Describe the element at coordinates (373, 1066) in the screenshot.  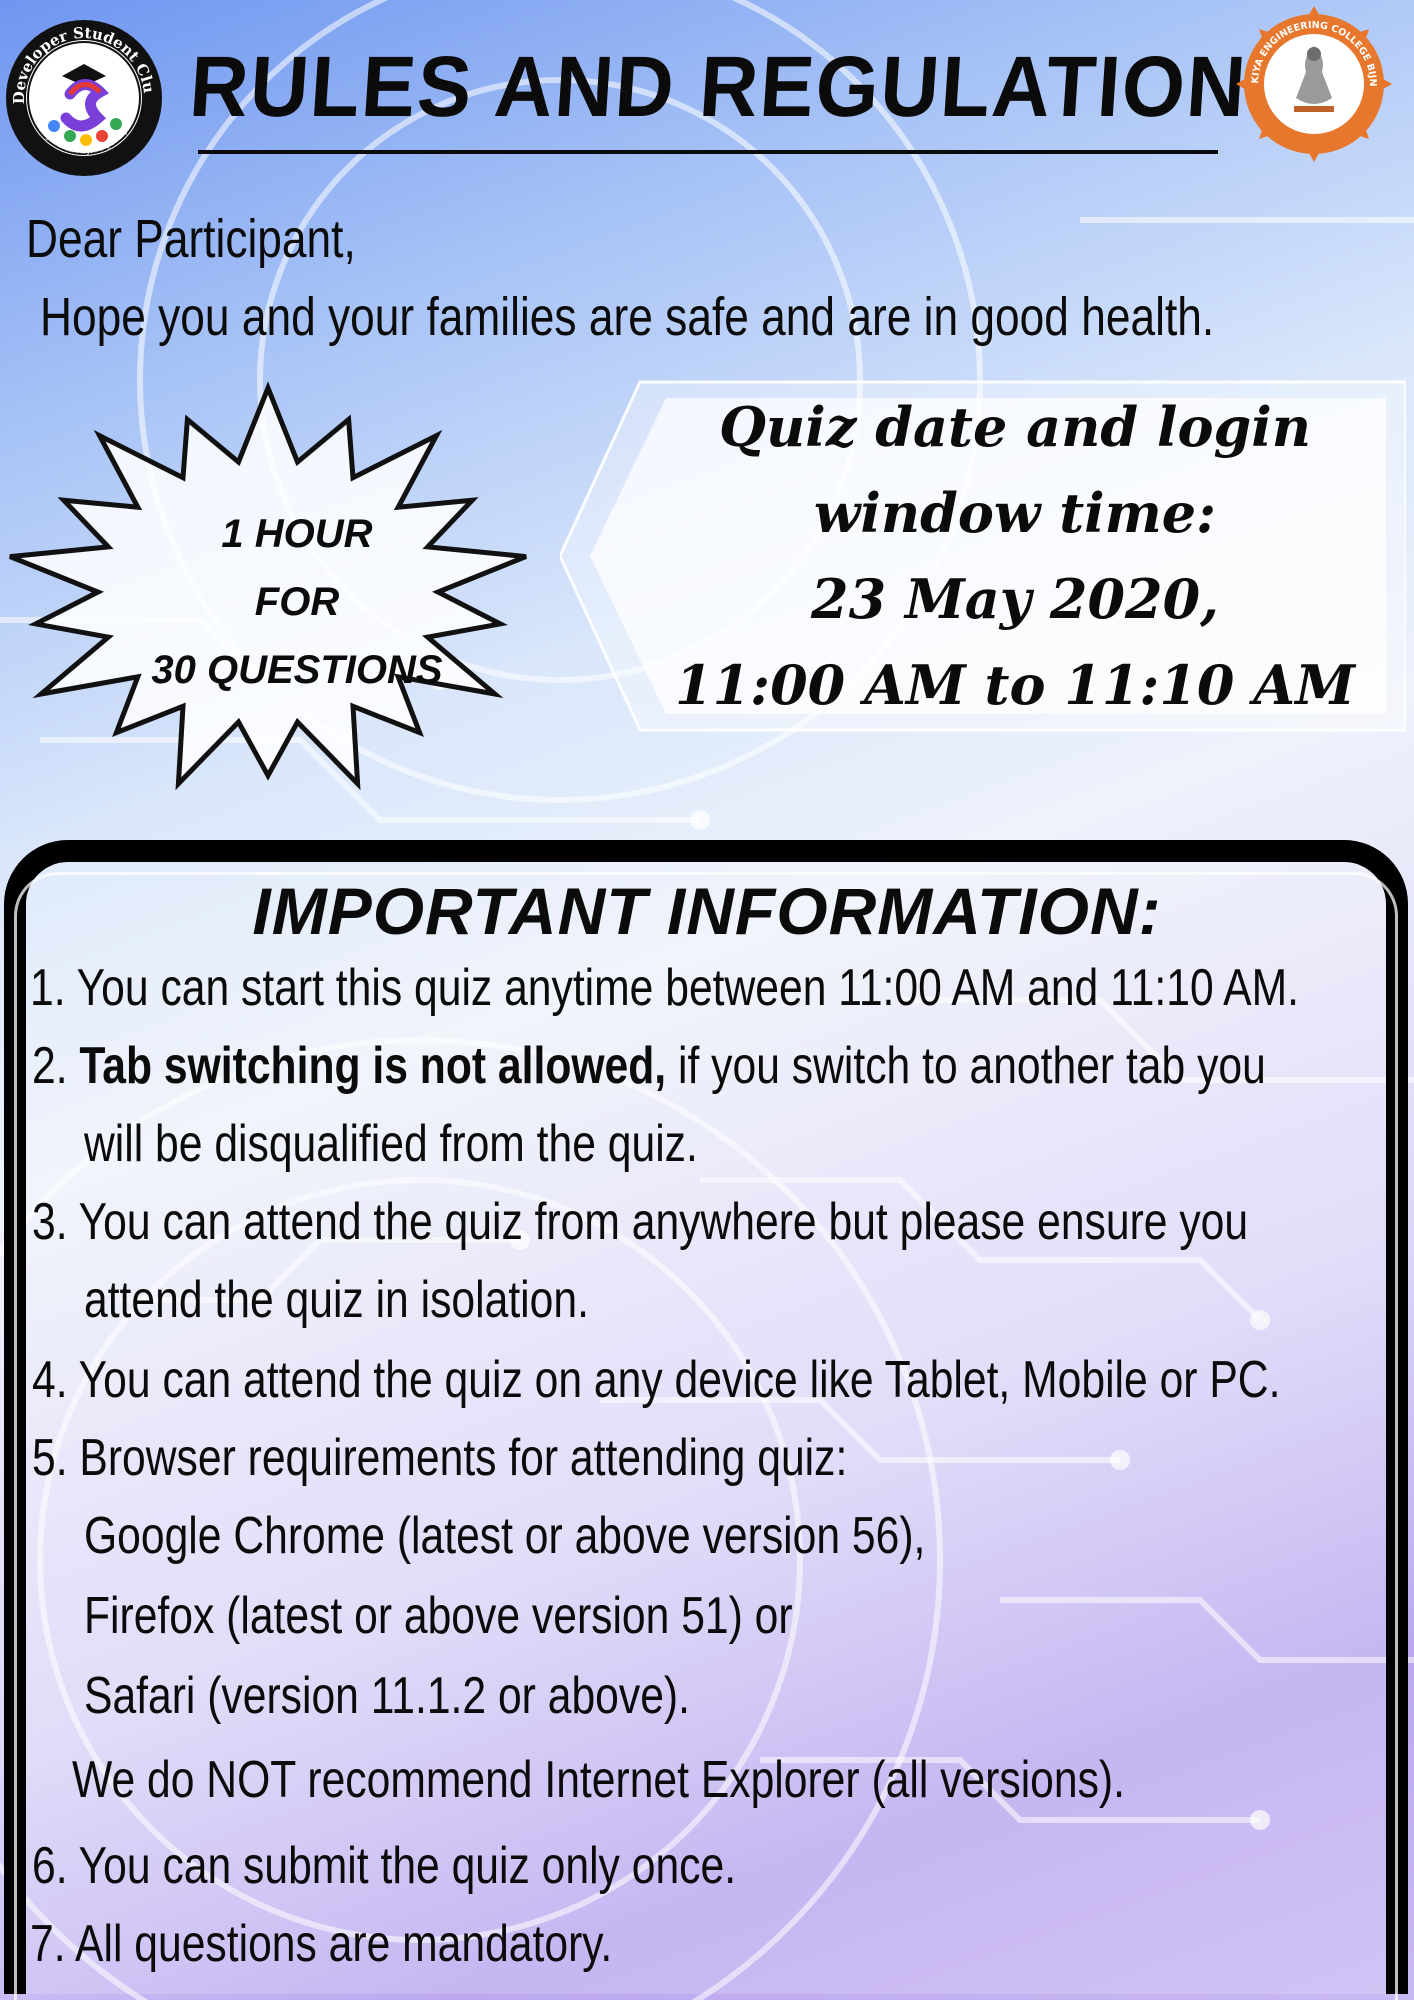
I see `rule-2-emphasis: Tab switching is not allowed,` at that location.